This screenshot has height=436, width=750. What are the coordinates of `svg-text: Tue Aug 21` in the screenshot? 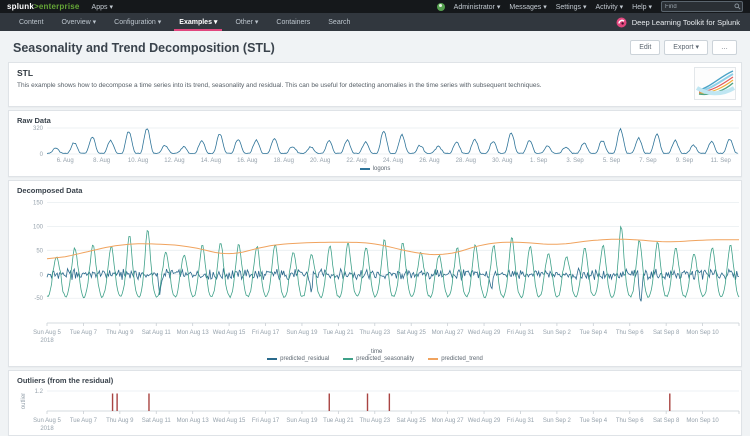 It's located at (338, 333).